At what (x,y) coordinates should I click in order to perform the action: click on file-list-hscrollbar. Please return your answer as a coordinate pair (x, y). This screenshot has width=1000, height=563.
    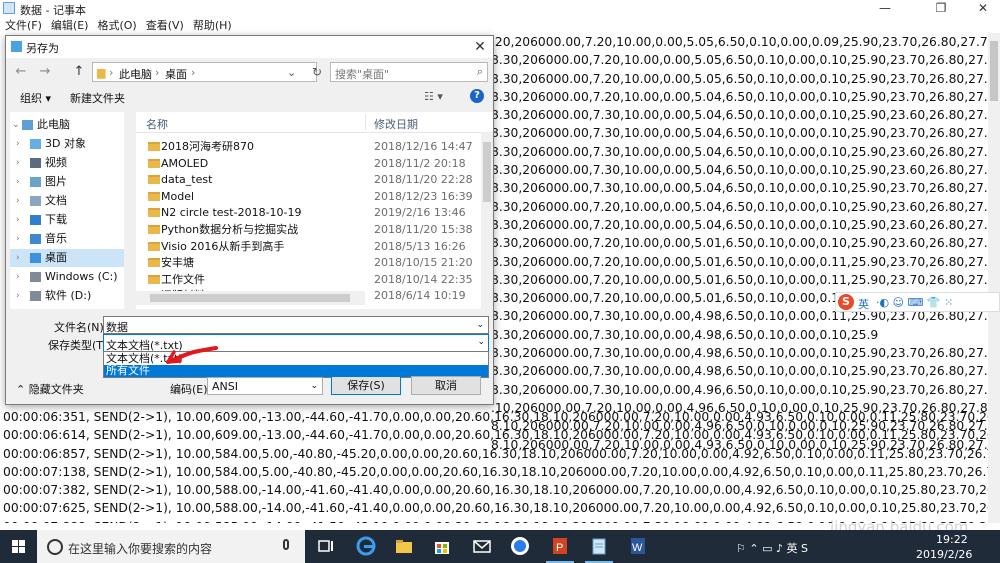
    Looking at the image, I should click on (250, 298).